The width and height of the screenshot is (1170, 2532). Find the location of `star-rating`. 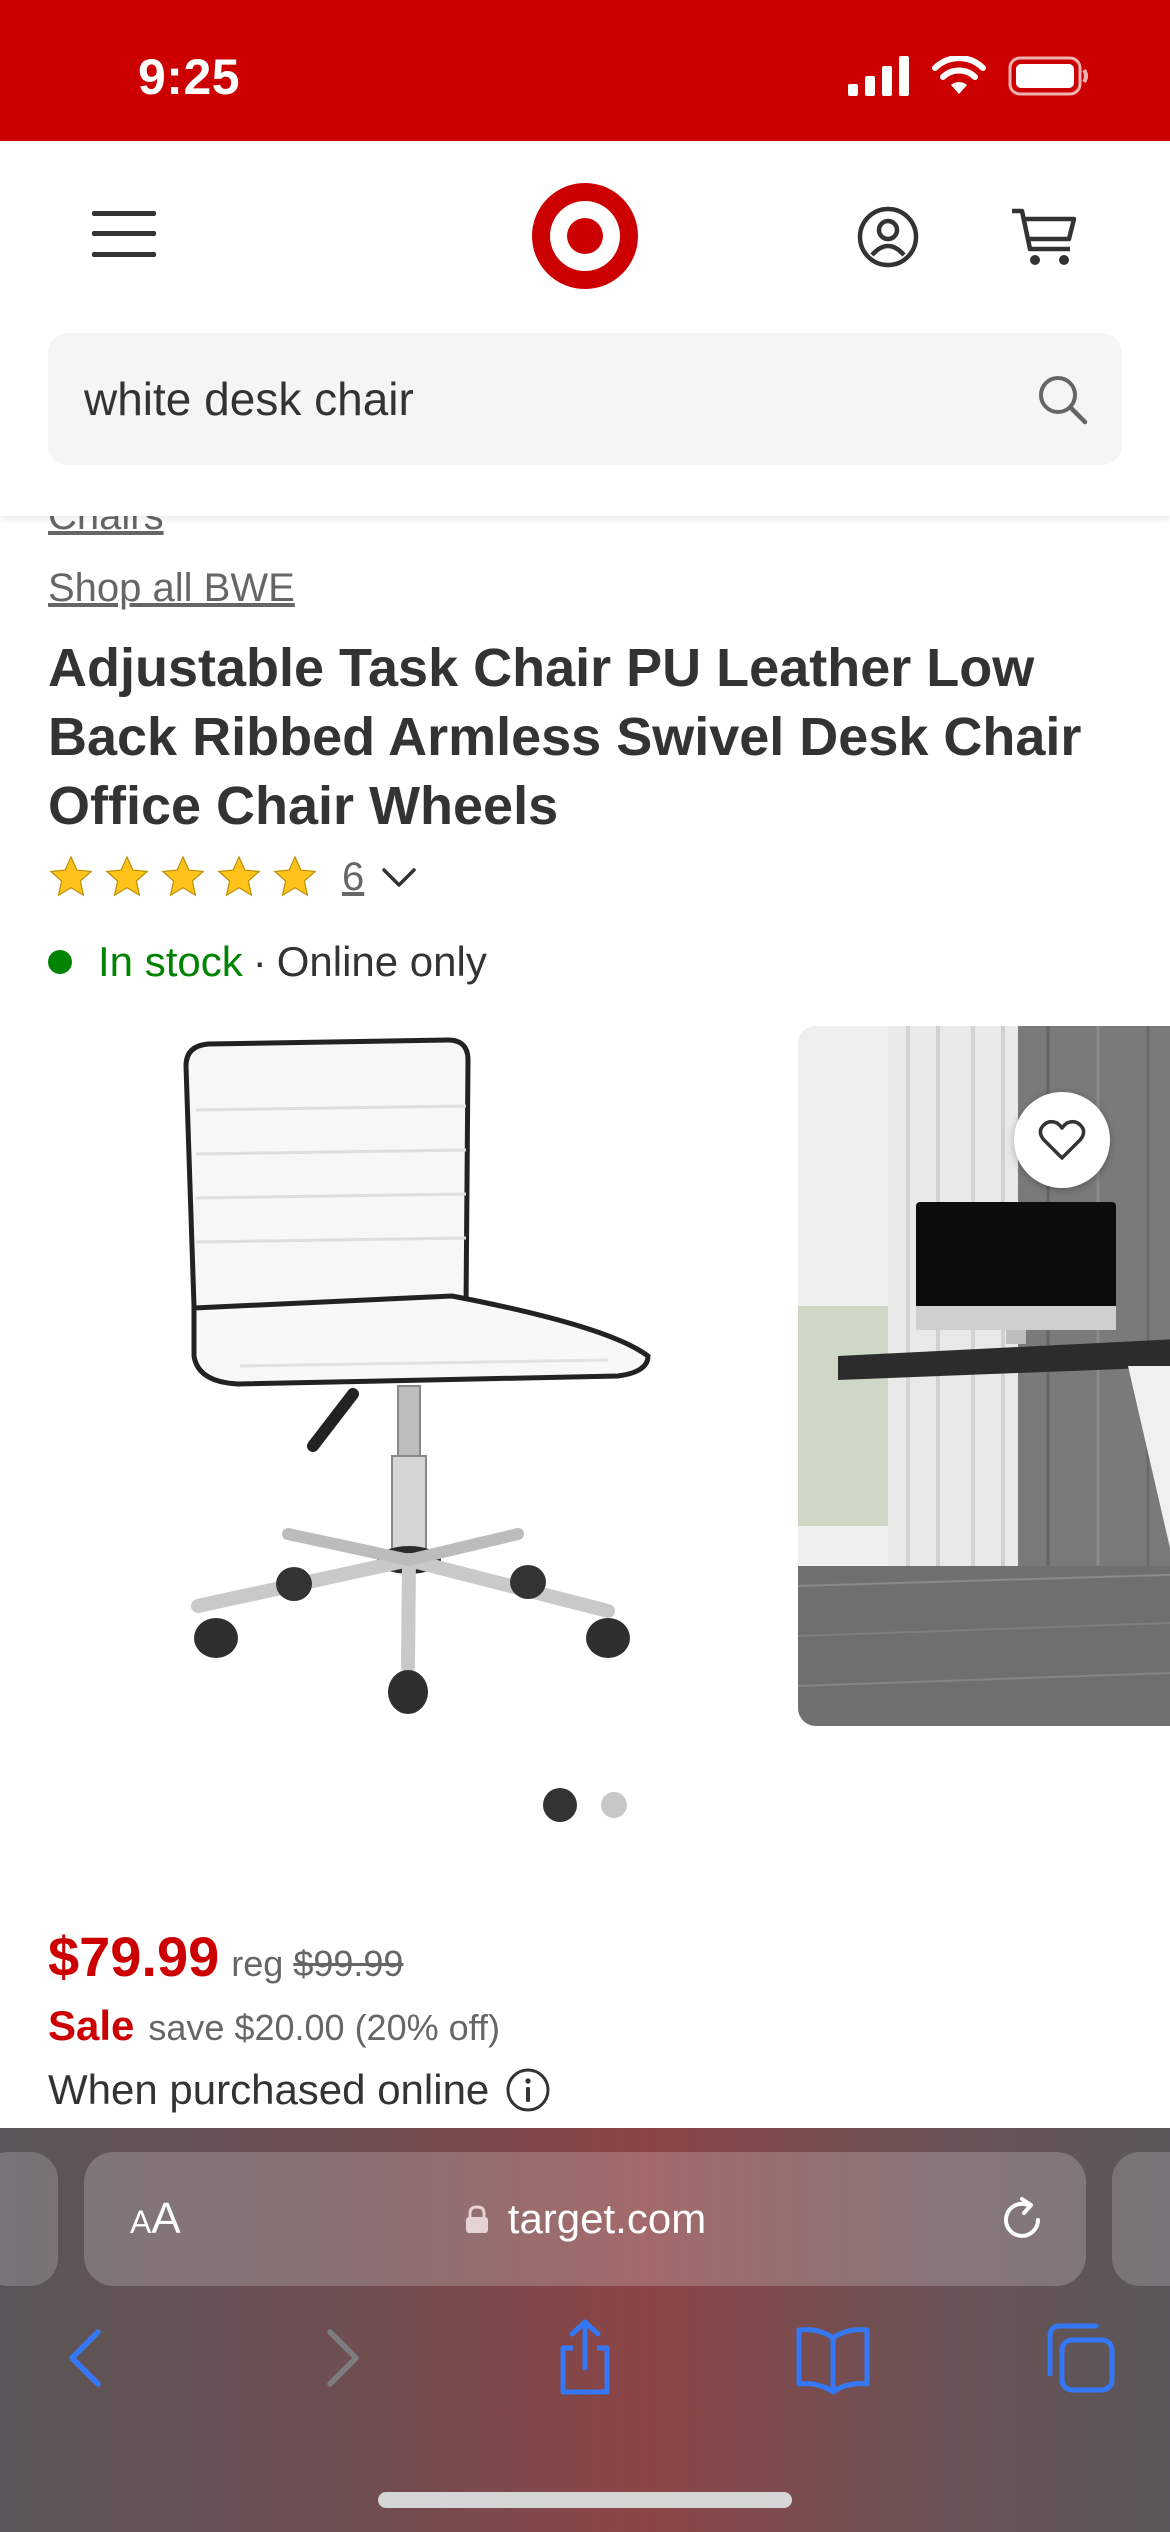

star-rating is located at coordinates (183, 877).